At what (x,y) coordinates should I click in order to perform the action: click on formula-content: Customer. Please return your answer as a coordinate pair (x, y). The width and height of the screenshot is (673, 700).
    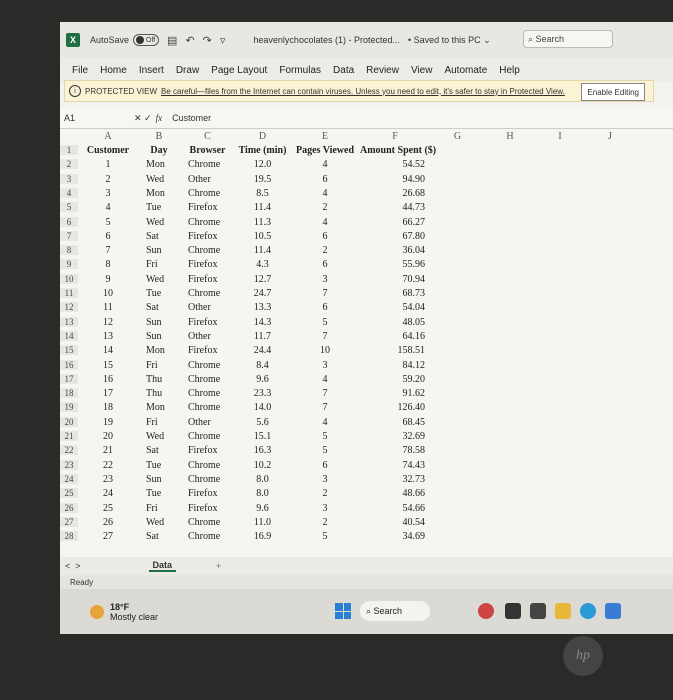
    Looking at the image, I should click on (191, 118).